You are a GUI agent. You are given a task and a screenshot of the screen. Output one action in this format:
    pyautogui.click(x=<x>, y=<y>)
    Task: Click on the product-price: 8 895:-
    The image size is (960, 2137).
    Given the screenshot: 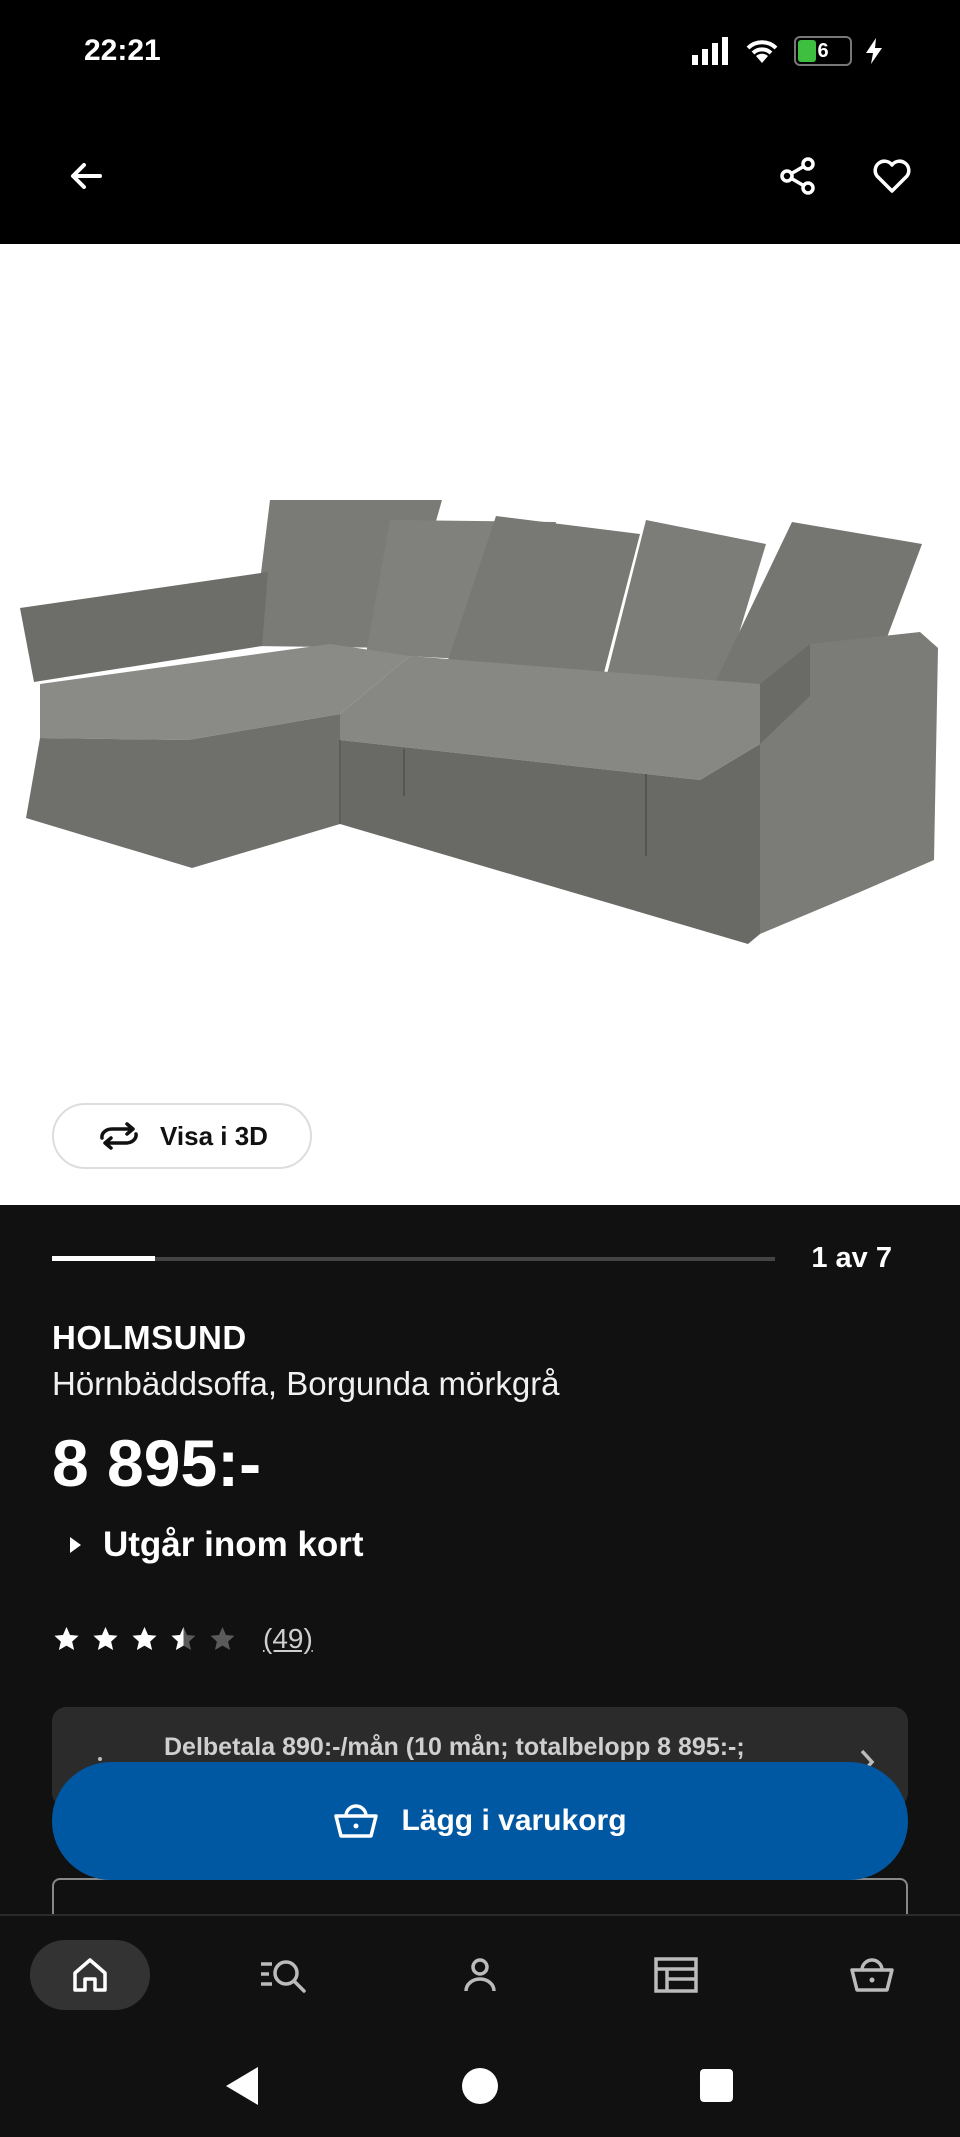 What is the action you would take?
    pyautogui.click(x=157, y=1463)
    